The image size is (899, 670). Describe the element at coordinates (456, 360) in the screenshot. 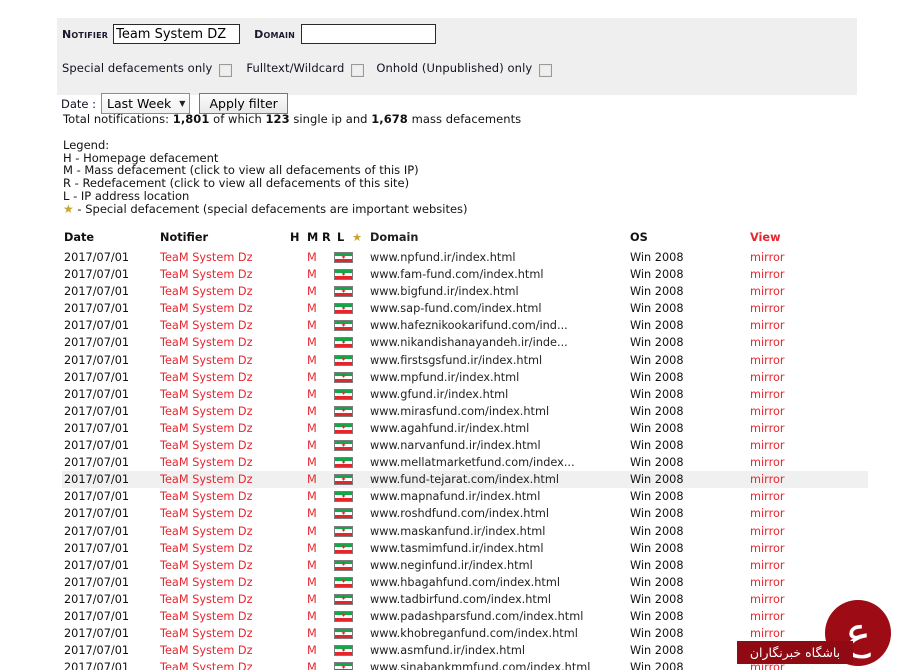

I see `row-domain: www.firstsgsfund.ir/index.html` at that location.